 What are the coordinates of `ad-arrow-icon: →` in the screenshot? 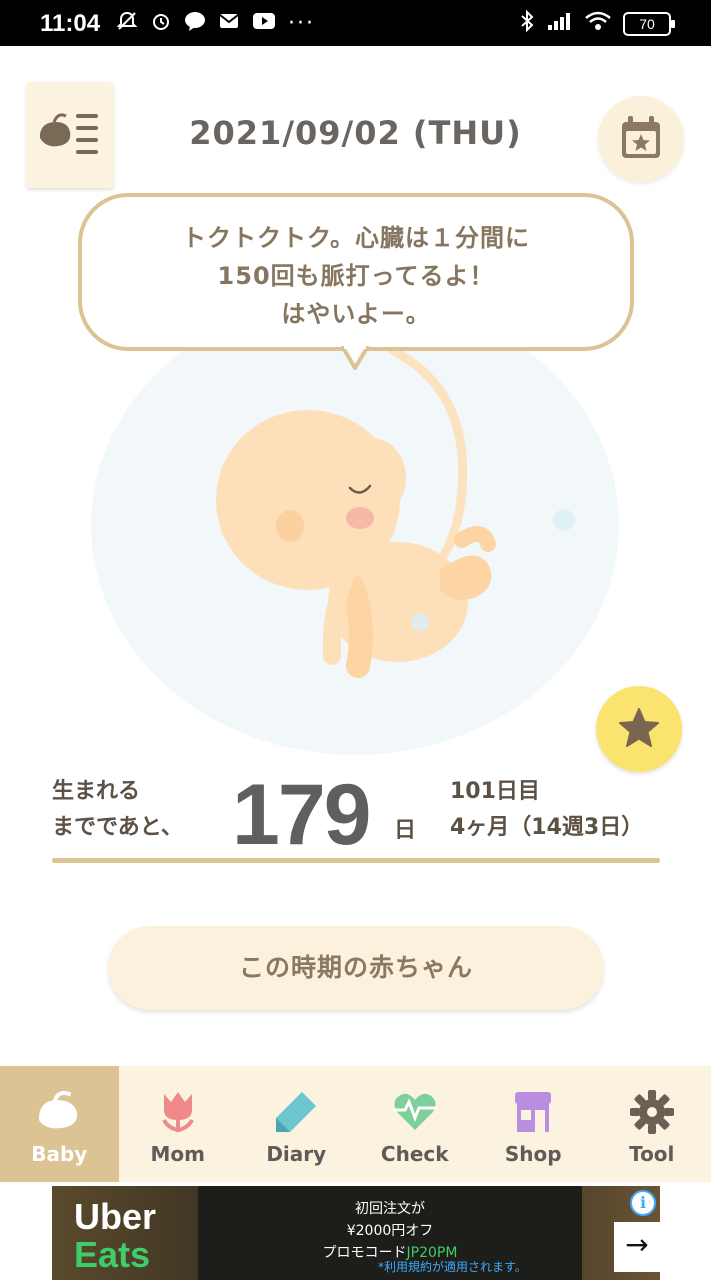 It's located at (637, 1247).